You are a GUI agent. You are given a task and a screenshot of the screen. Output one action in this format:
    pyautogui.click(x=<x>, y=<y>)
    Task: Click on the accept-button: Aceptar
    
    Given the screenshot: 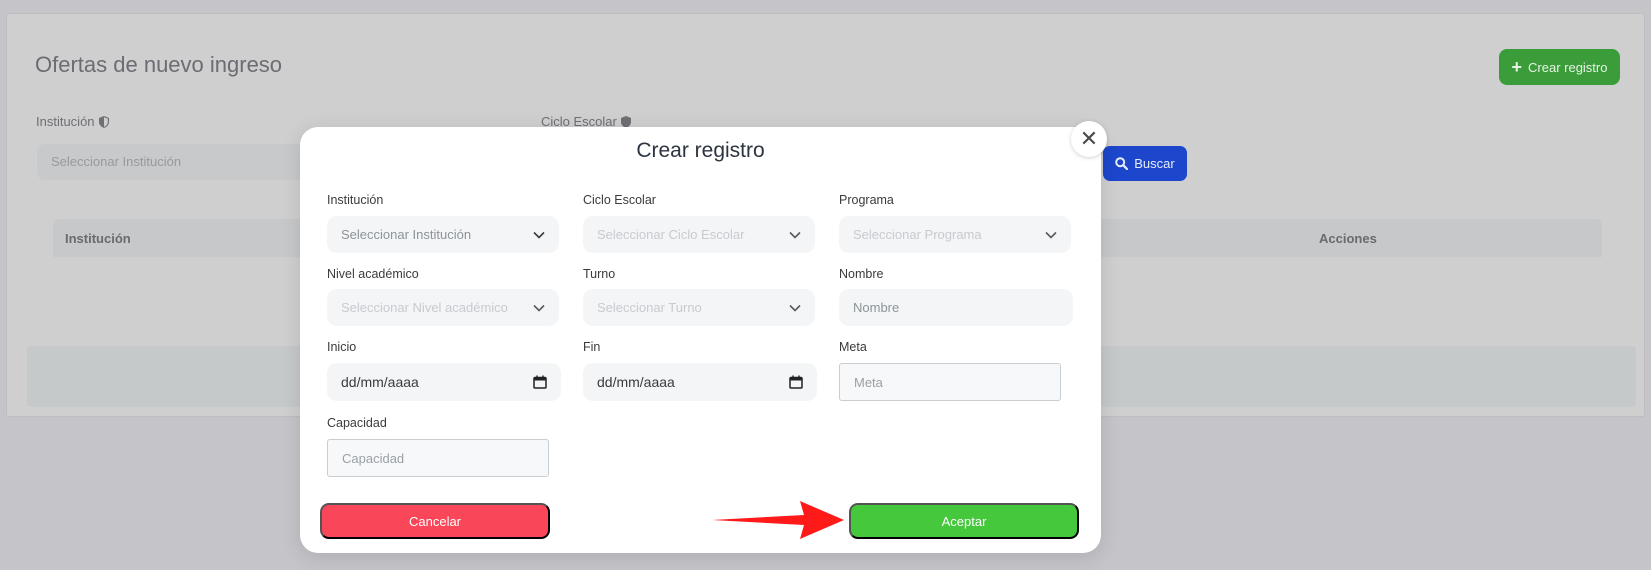 What is the action you would take?
    pyautogui.click(x=964, y=521)
    